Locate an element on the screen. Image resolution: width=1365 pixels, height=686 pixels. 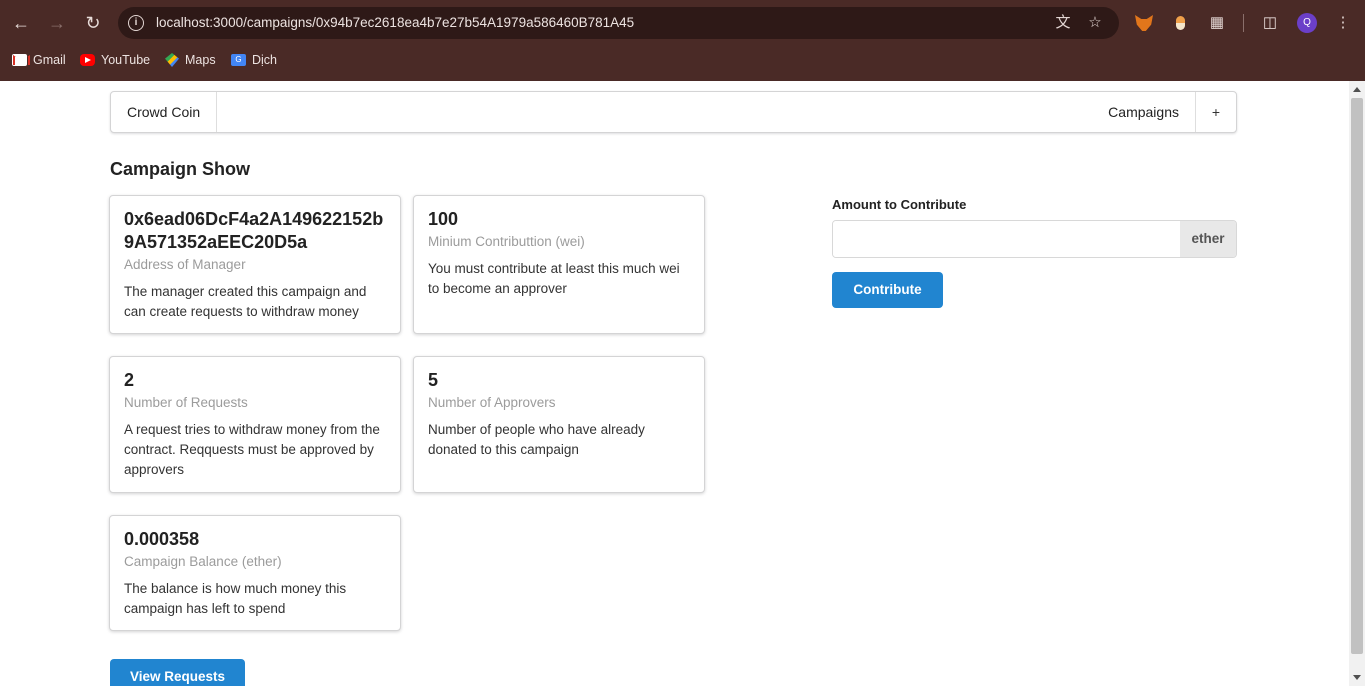
bookmark-maps: Maps is located at coordinates (190, 60).